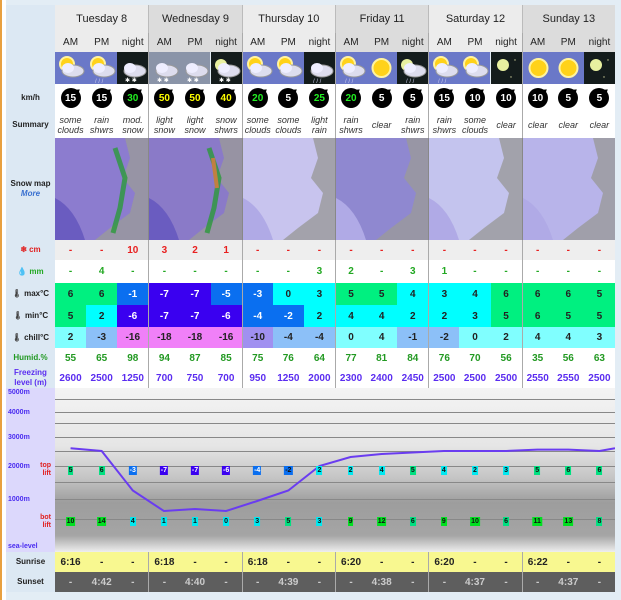  Describe the element at coordinates (568, 19) in the screenshot. I see `day-header-5: Sunday 13` at that location.